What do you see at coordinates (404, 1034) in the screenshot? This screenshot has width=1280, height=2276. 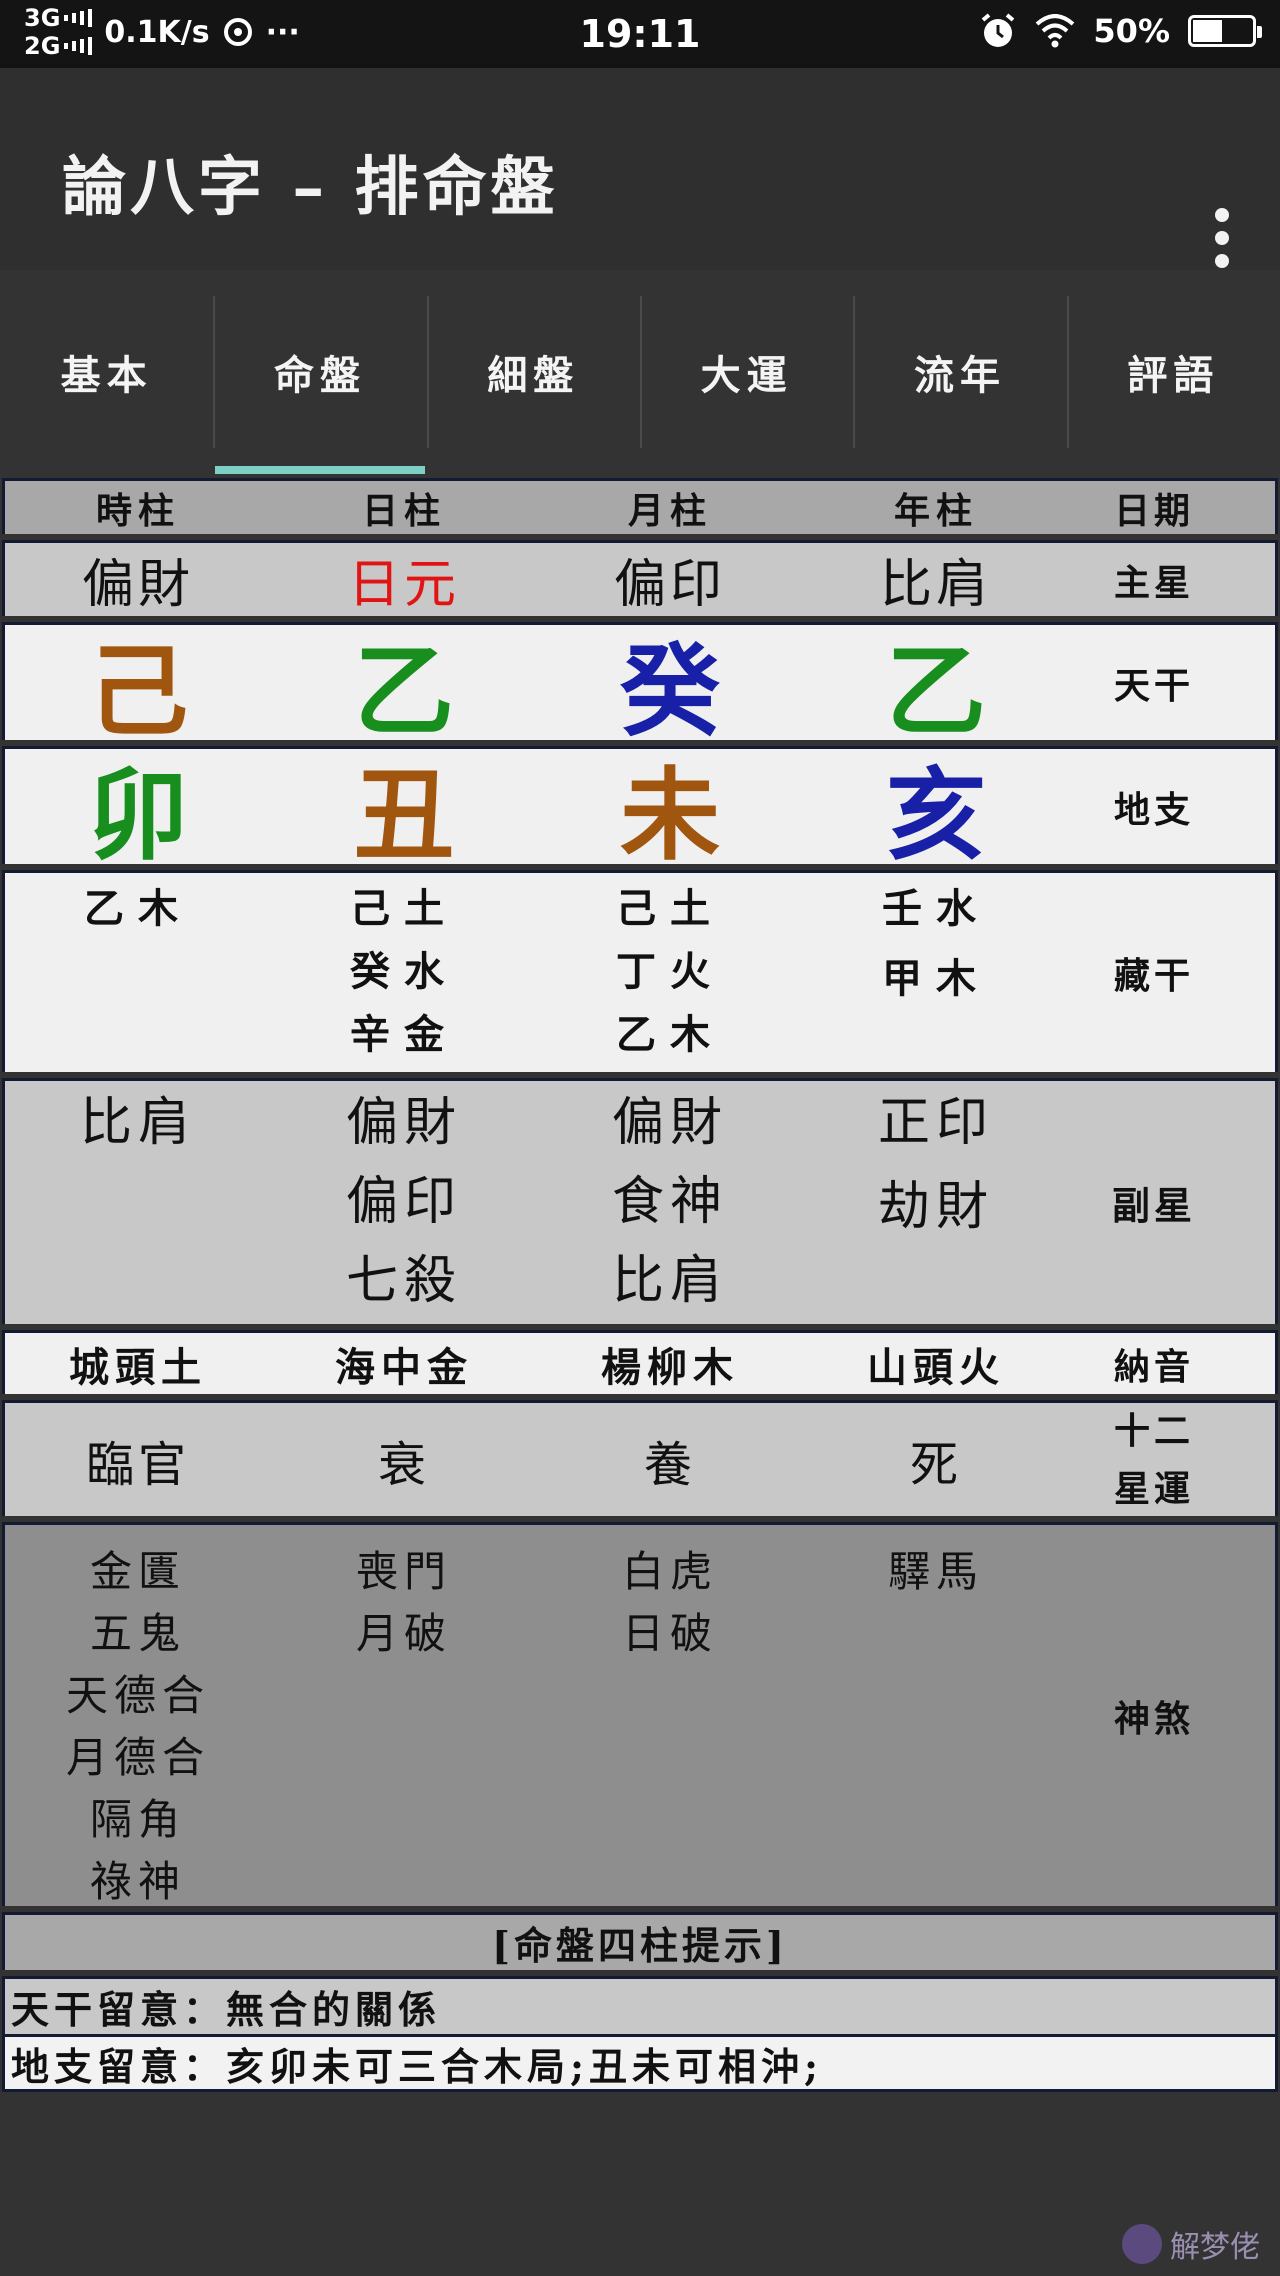 I see `hidden-stem: 辛金` at bounding box center [404, 1034].